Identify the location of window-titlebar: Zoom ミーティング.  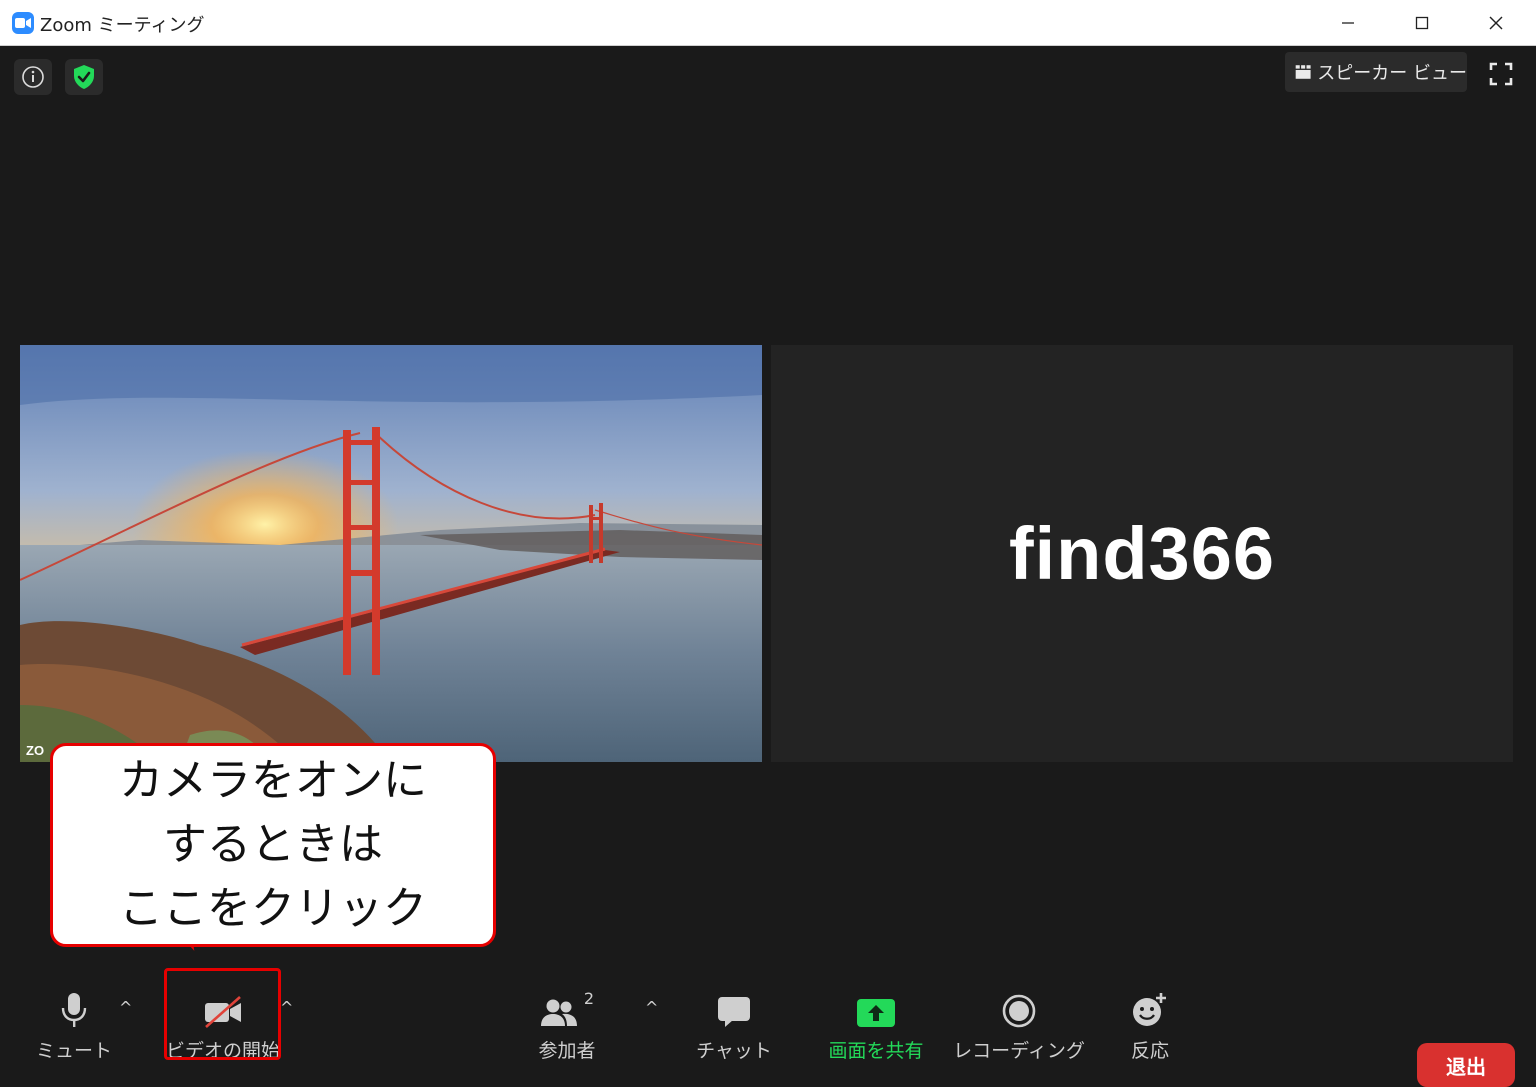
(768, 23).